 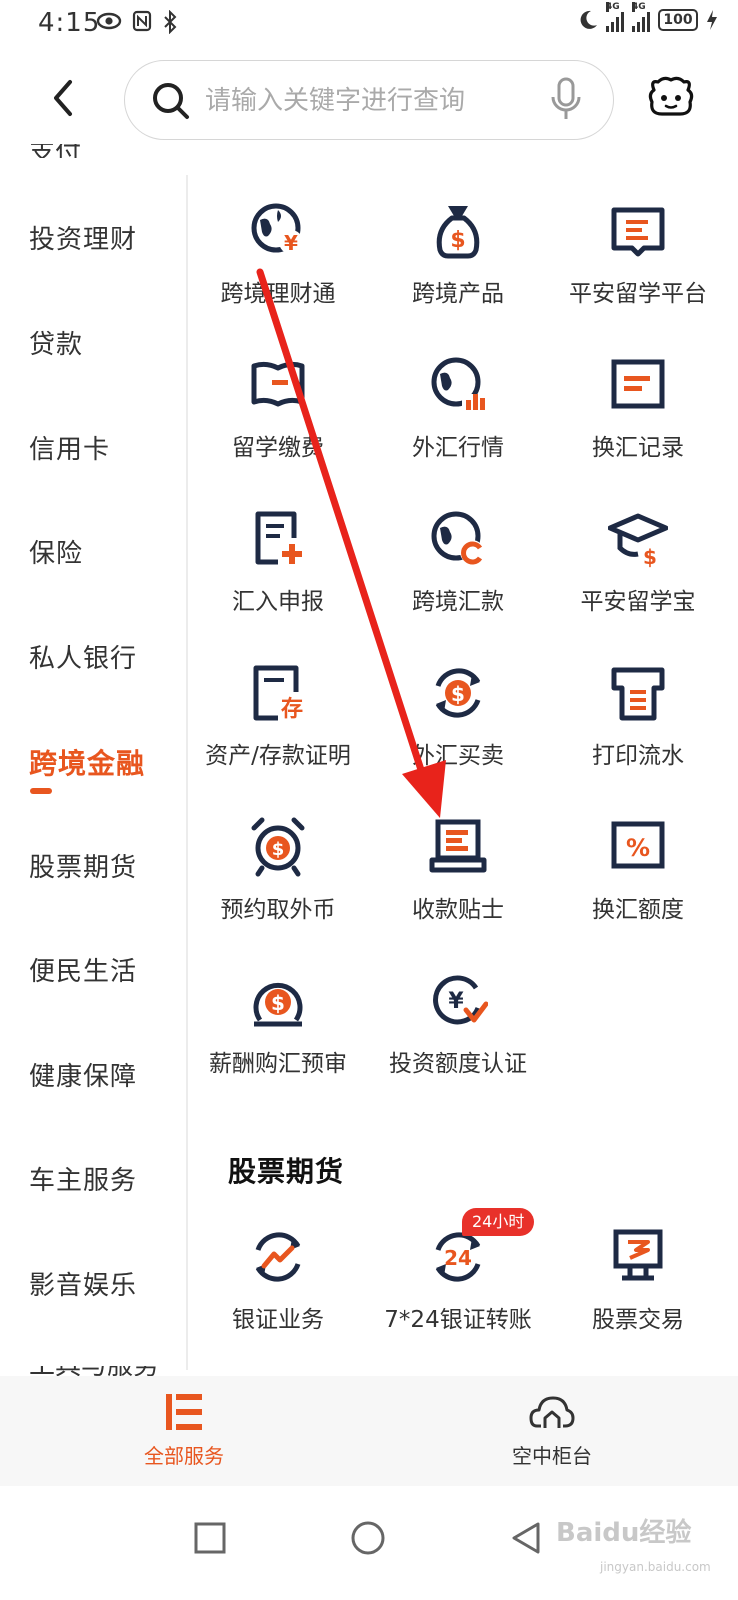 I want to click on service-fx-market: 外汇行情, so click(x=458, y=424).